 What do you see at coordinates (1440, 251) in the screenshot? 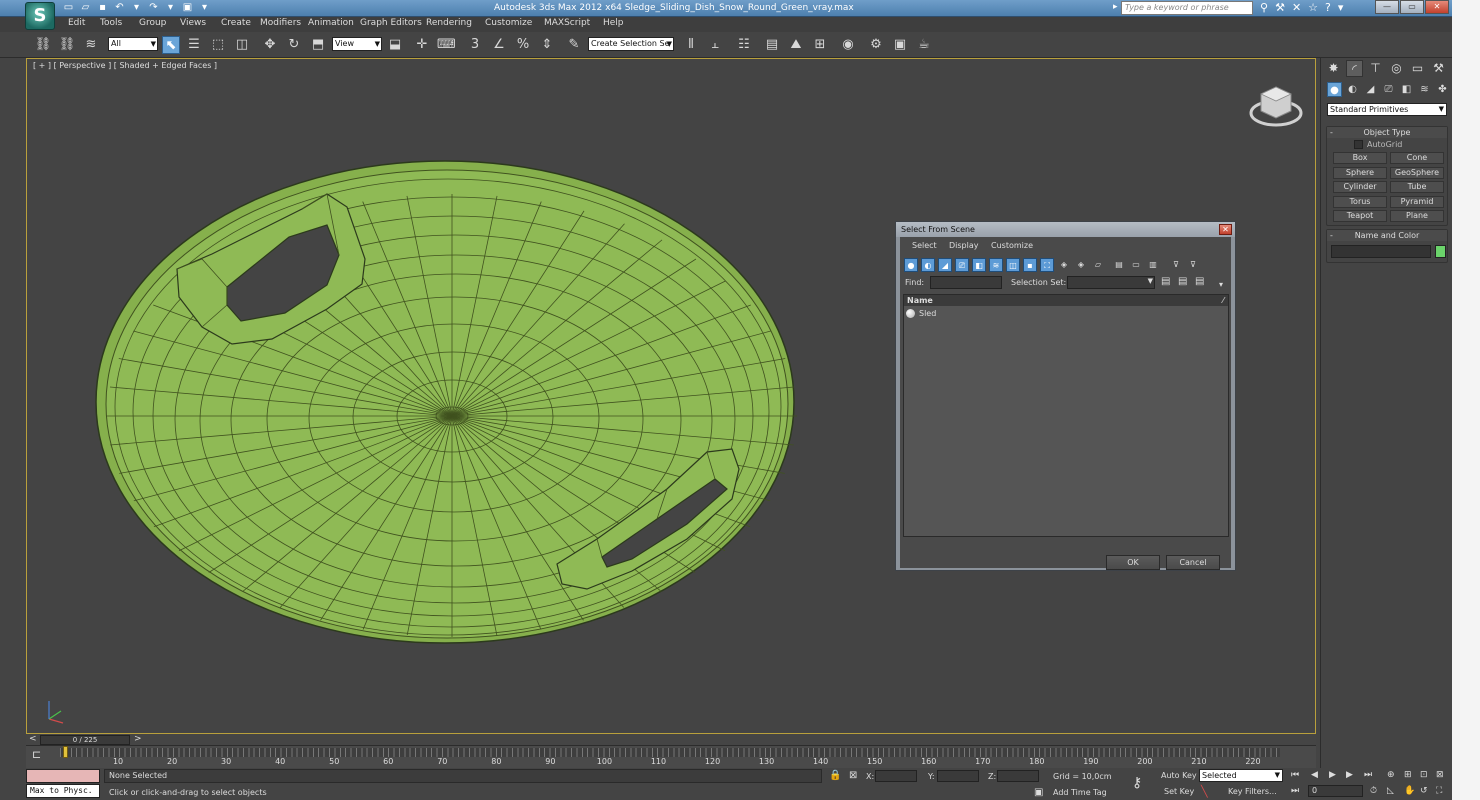
I see `object-color-swatch` at bounding box center [1440, 251].